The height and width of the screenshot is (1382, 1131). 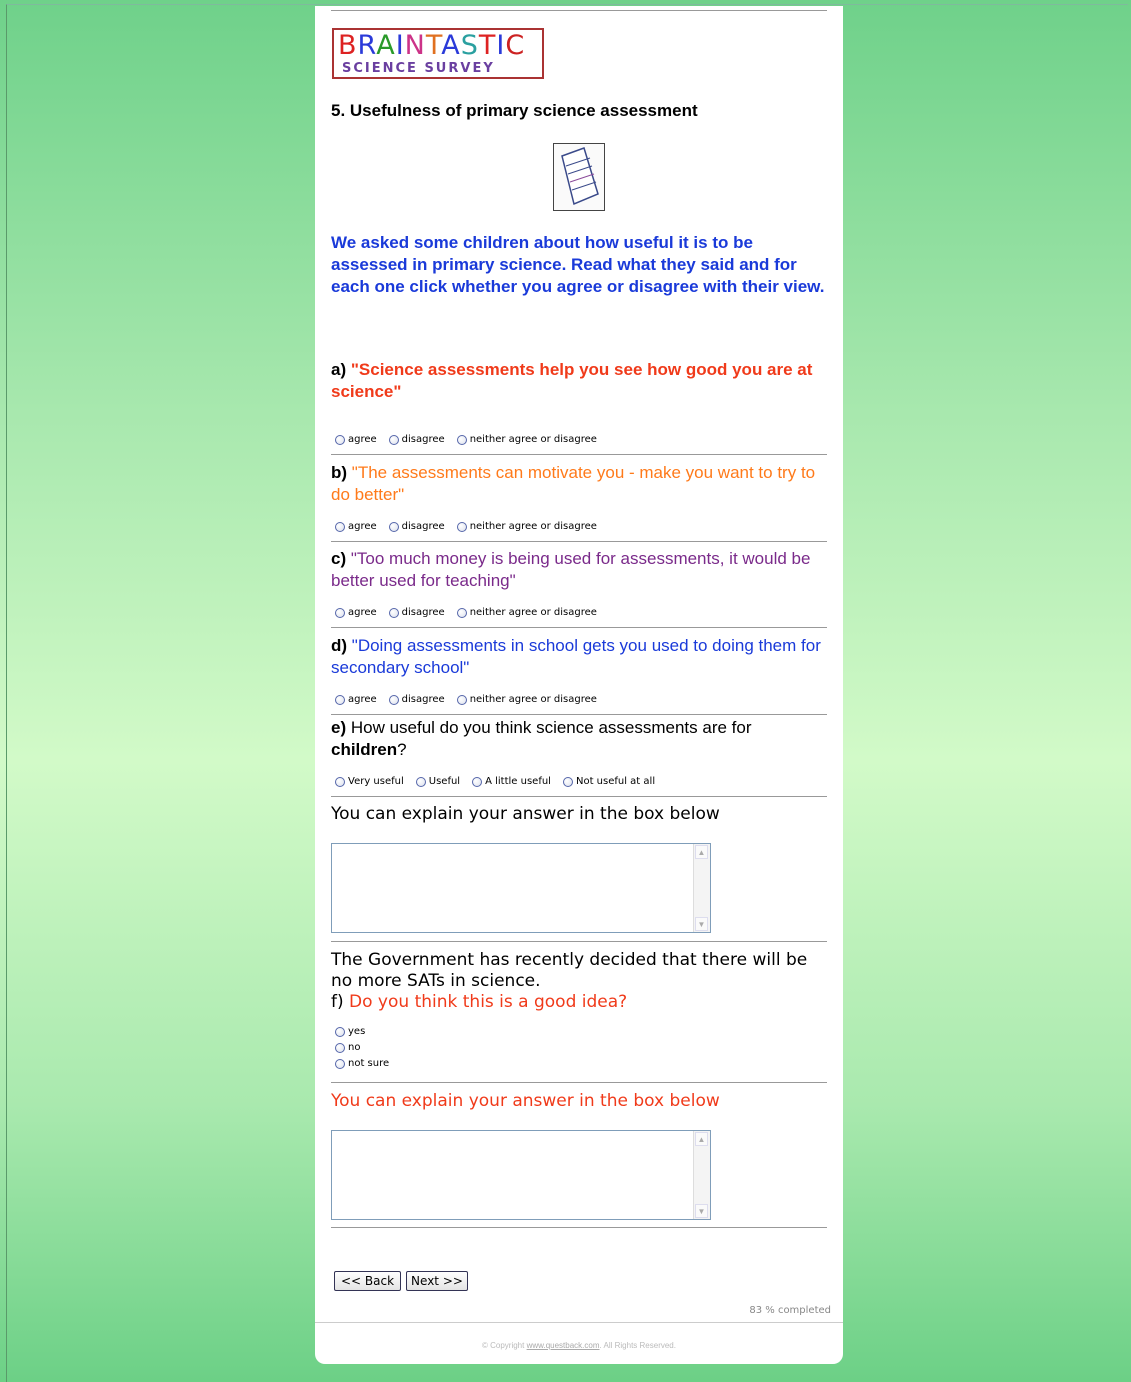 I want to click on radio-option: not sure, so click(x=362, y=1063).